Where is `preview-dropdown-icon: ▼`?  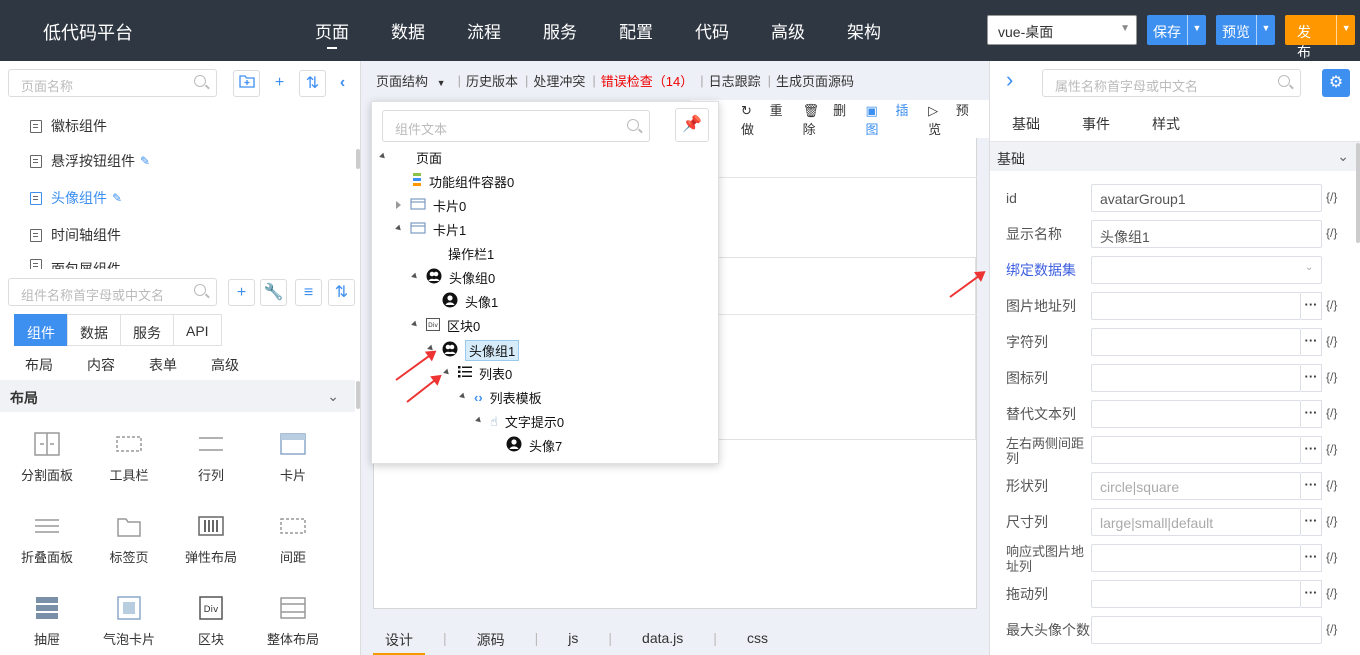
preview-dropdown-icon: ▼ is located at coordinates (1266, 30).